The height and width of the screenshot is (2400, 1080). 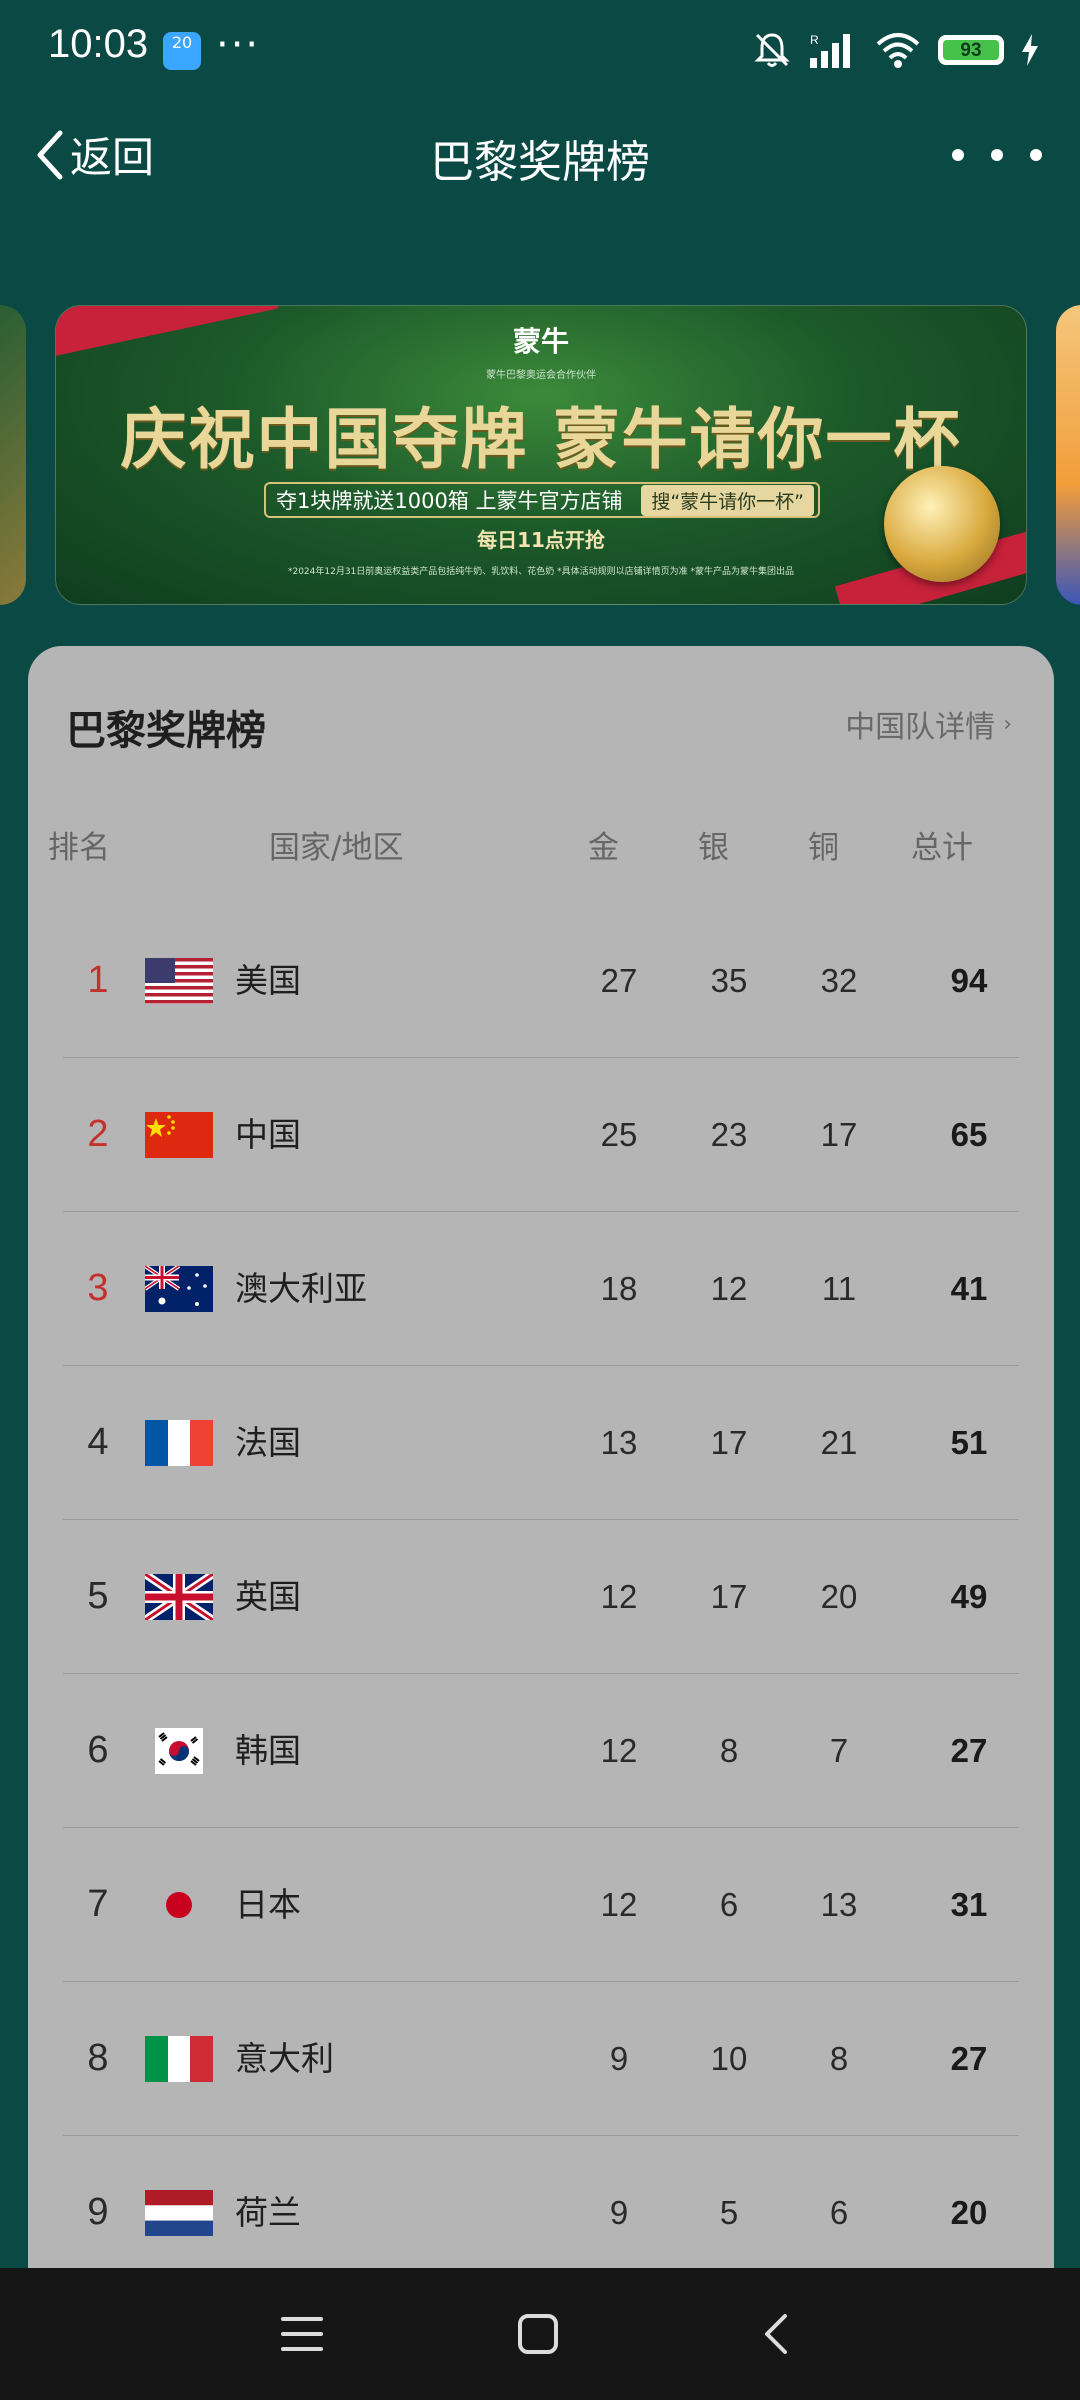 I want to click on svg-text: R, so click(x=814, y=40).